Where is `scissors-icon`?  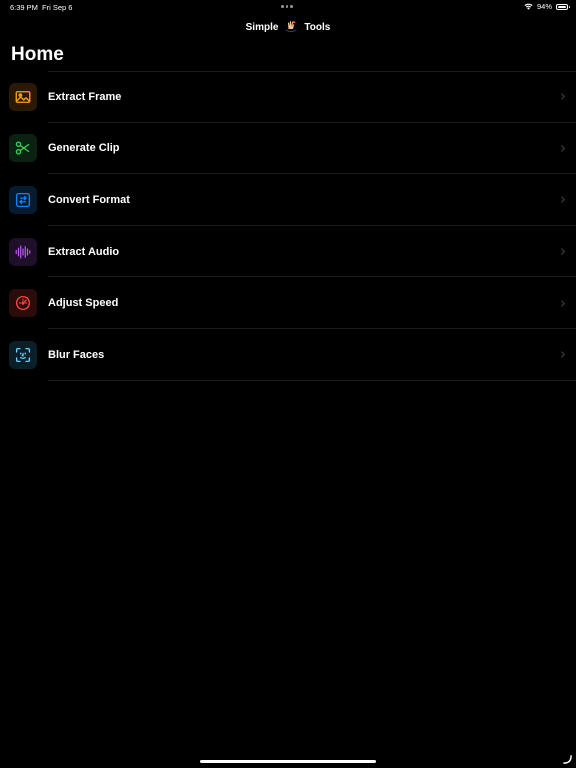 scissors-icon is located at coordinates (23, 148).